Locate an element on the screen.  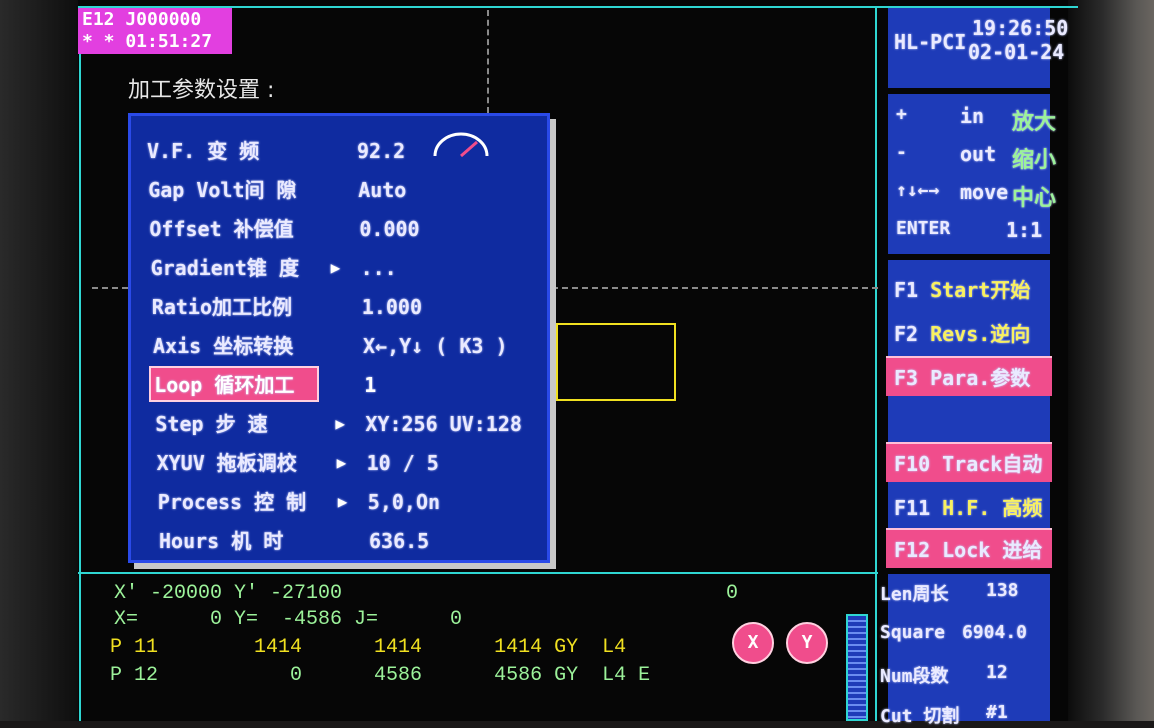
status-box: E12 J000000 * * 01:51:27 is located at coordinates (155, 31).